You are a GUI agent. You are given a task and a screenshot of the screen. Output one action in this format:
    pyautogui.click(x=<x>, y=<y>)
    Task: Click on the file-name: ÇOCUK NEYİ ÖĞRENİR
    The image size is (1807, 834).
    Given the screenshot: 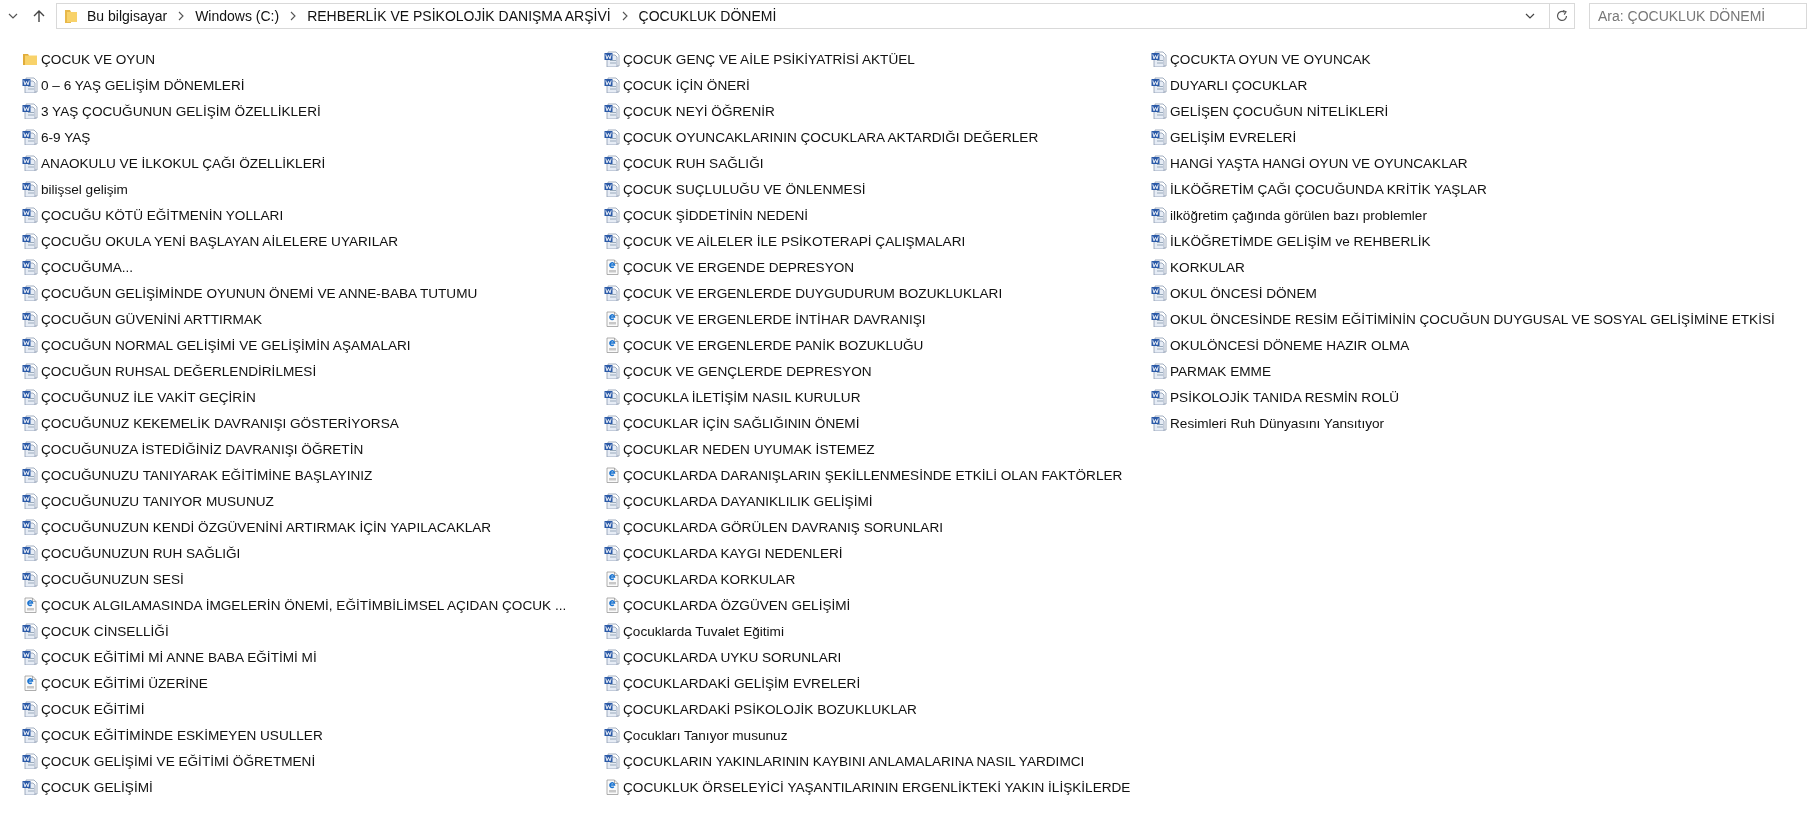 What is the action you would take?
    pyautogui.click(x=699, y=111)
    